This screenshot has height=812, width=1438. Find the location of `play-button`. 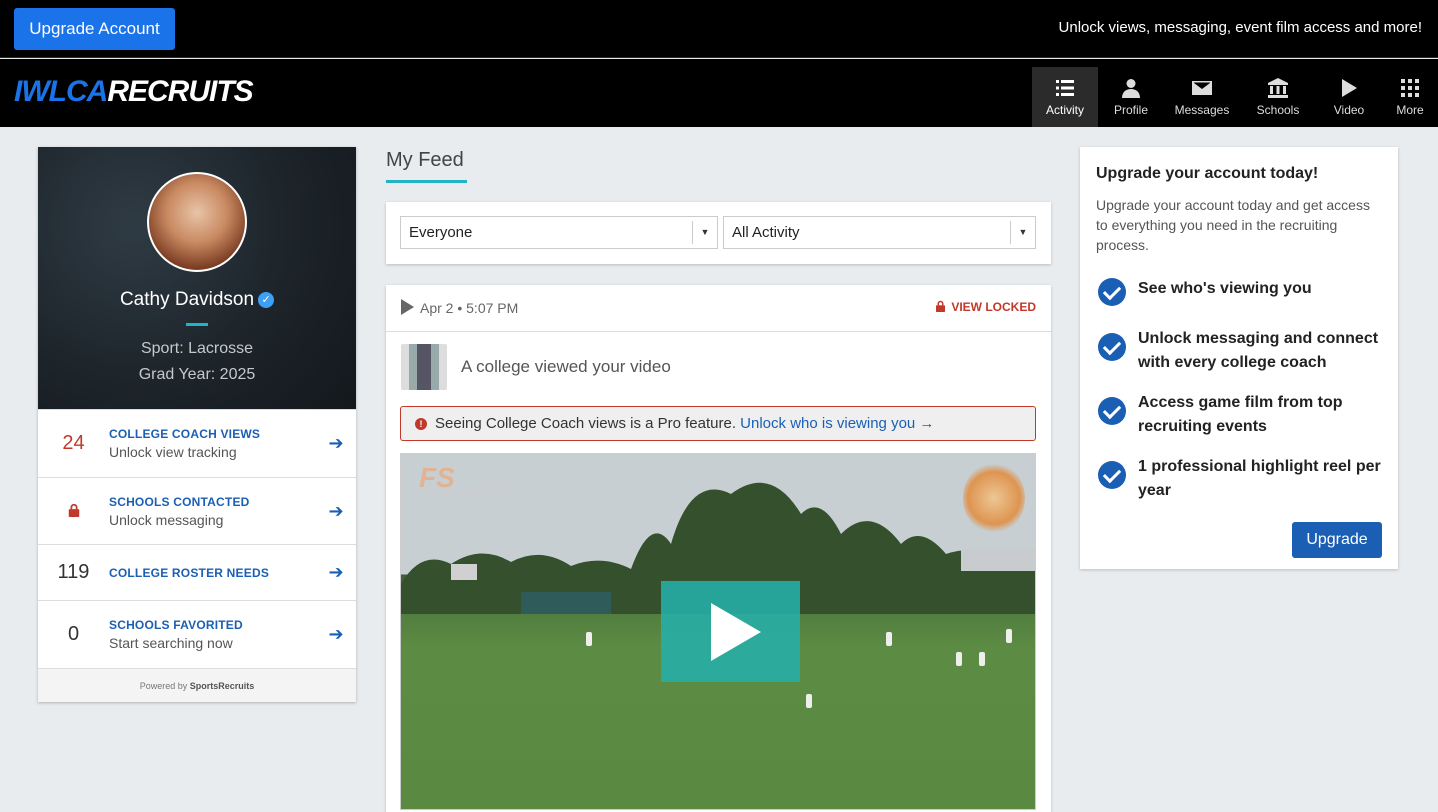

play-button is located at coordinates (730, 631).